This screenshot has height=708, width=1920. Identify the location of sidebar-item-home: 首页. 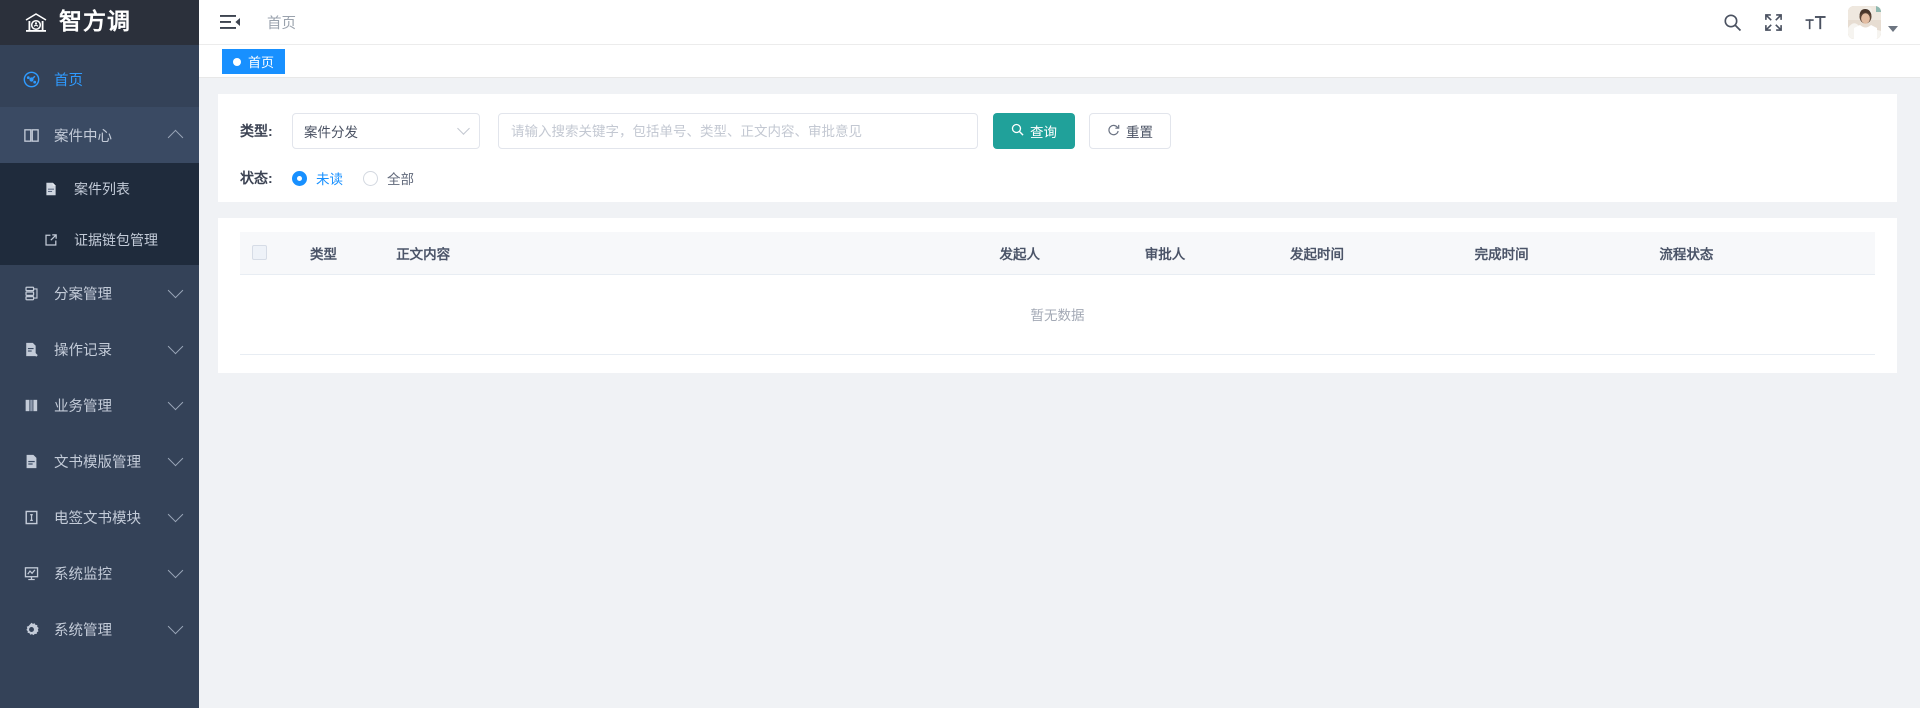
(99, 79).